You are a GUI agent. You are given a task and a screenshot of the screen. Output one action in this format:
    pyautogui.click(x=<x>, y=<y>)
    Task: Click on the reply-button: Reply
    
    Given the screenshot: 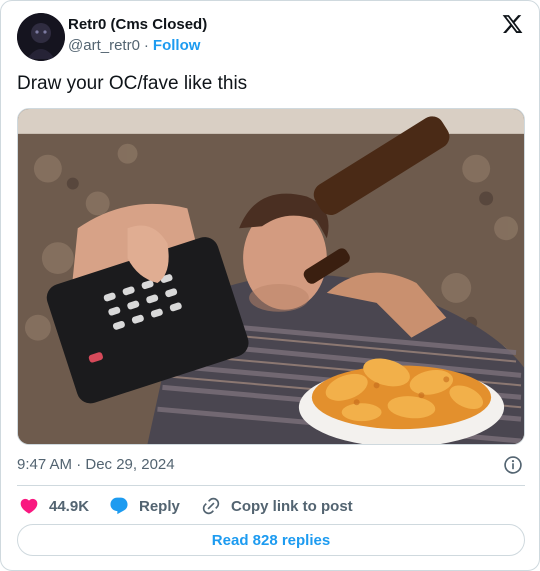 What is the action you would take?
    pyautogui.click(x=144, y=506)
    